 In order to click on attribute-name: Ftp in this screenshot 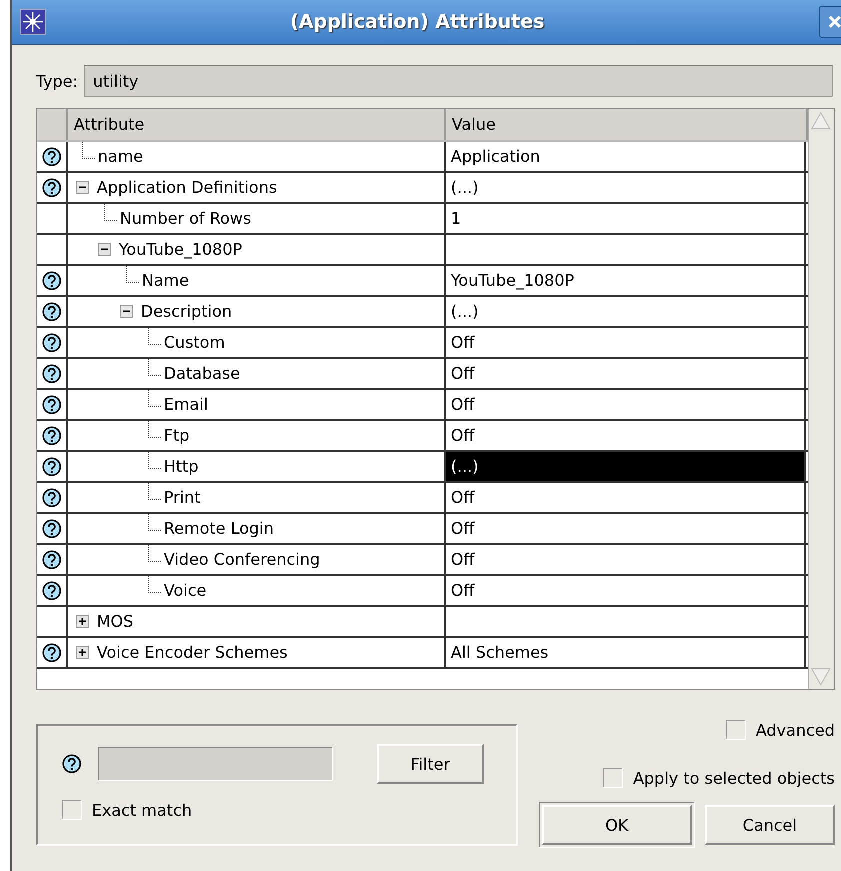, I will do `click(177, 435)`.